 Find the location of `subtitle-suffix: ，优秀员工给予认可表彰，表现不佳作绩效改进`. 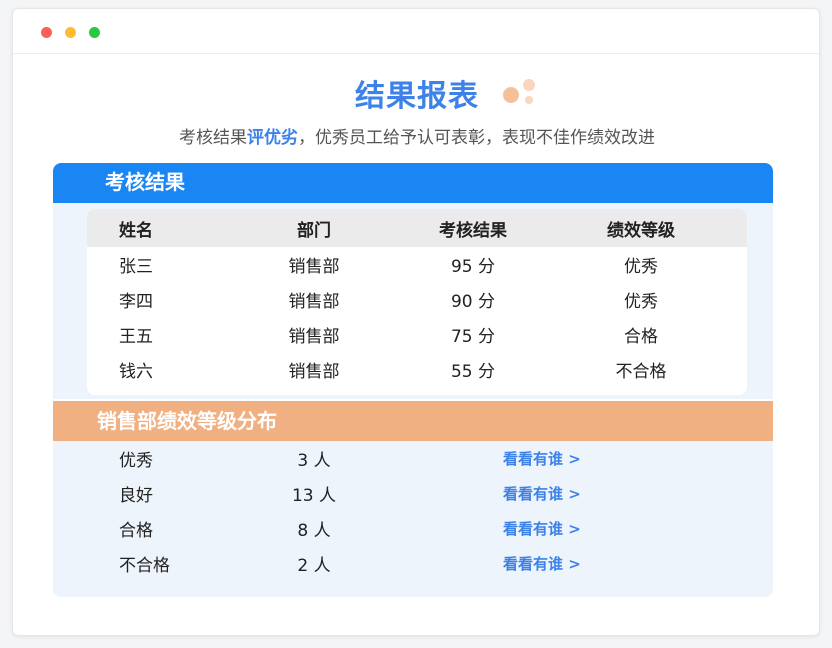

subtitle-suffix: ，优秀员工给予认可表彰，表现不佳作绩效改进 is located at coordinates (476, 138).